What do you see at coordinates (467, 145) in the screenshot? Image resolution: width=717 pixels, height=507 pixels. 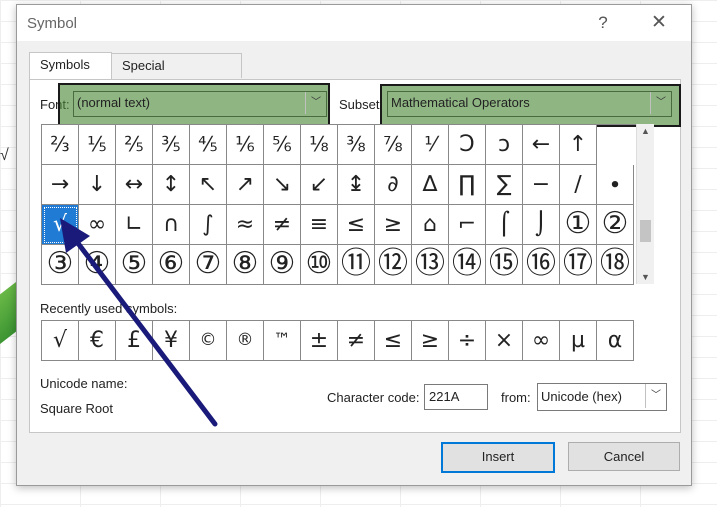 I see `symbol-cell: Ↄ` at bounding box center [467, 145].